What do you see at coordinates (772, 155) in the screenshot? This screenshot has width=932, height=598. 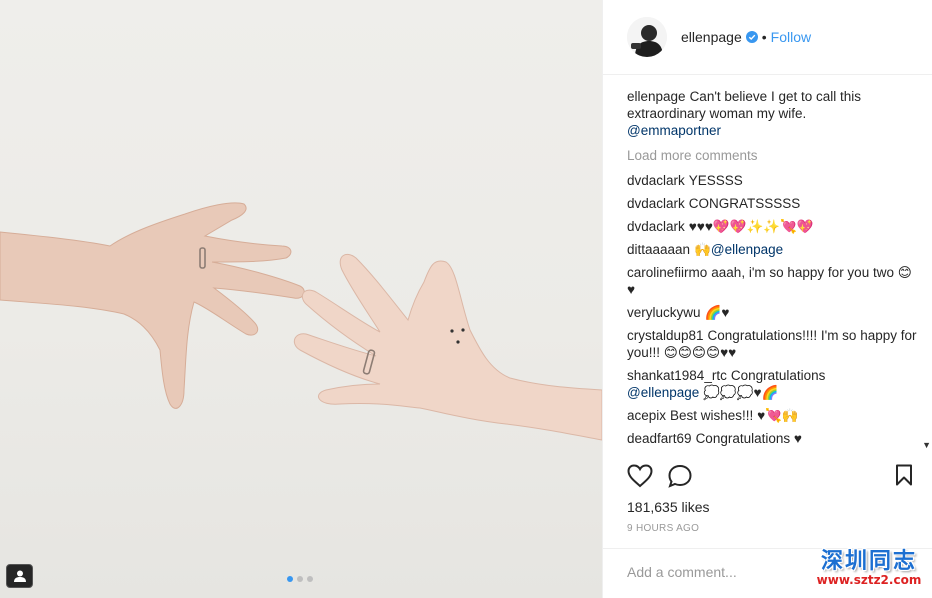 I see `load-more-comments-button: Load more comments` at bounding box center [772, 155].